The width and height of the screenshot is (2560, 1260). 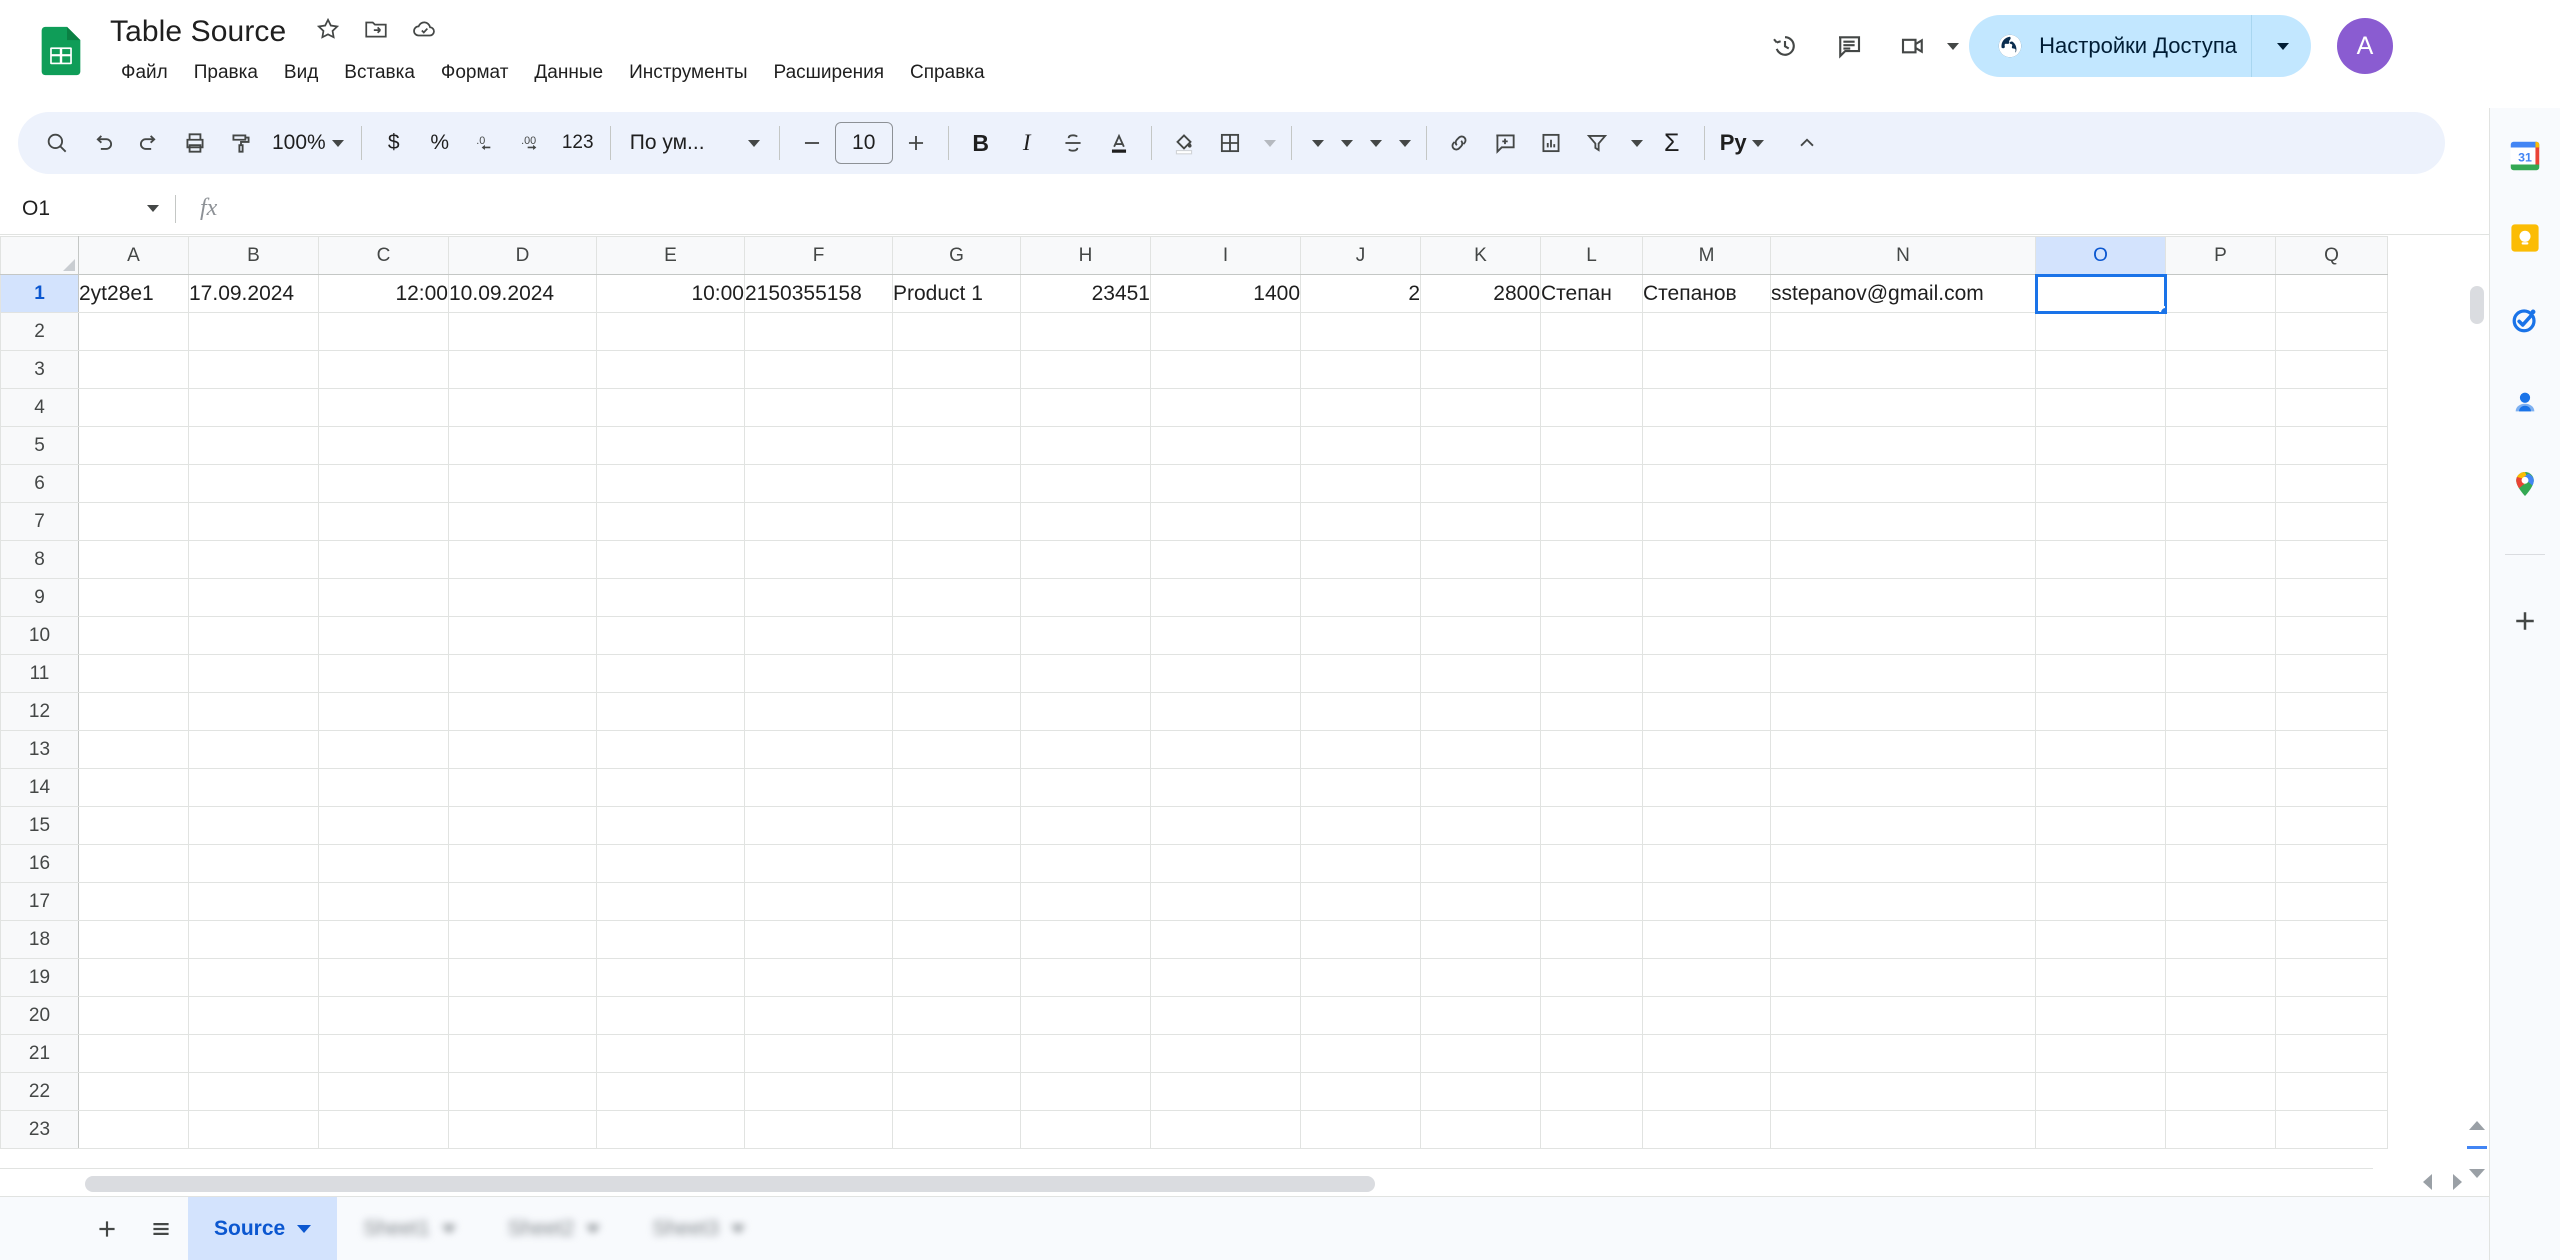 I want to click on cell-a6, so click(x=133, y=483).